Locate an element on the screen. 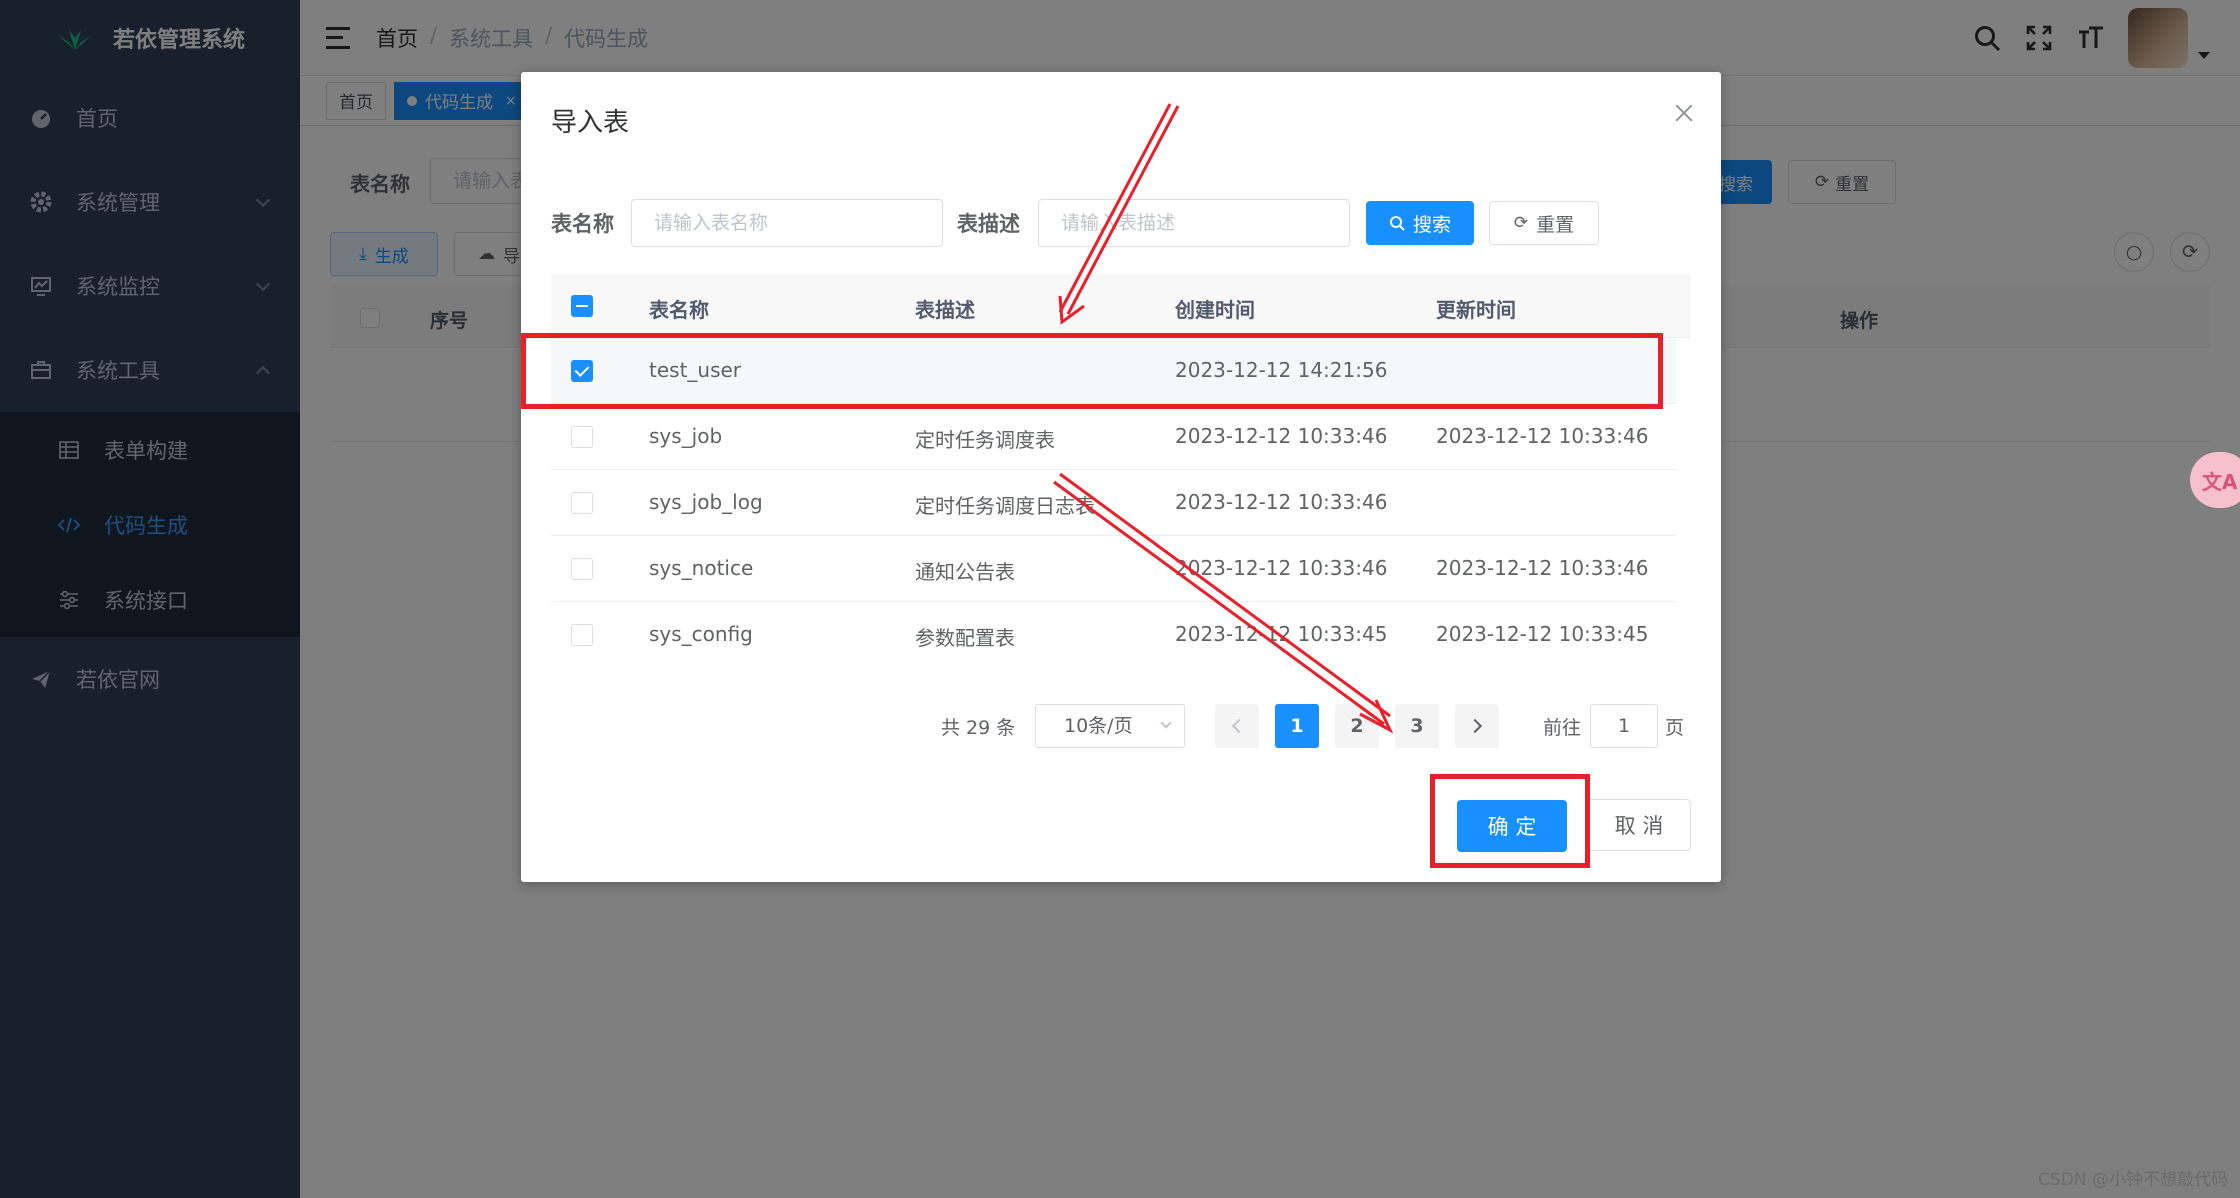 Image resolution: width=2240 pixels, height=1198 pixels. arrow-to-row is located at coordinates (1119, 214).